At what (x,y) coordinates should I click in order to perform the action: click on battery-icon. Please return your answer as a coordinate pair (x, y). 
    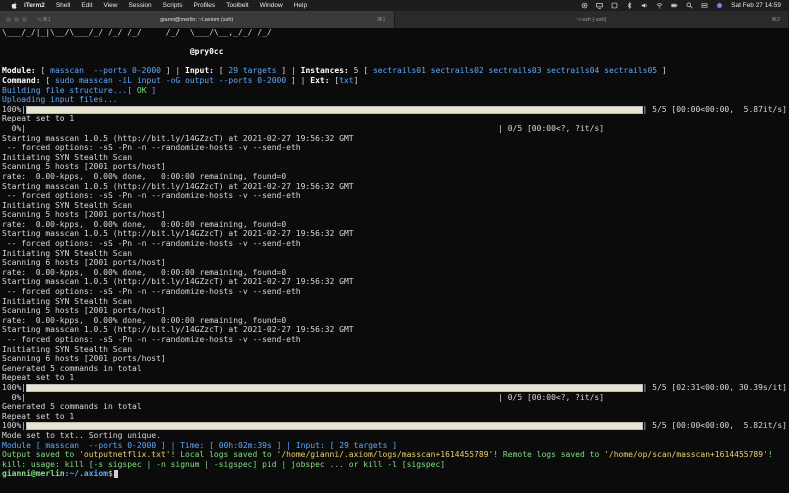
    Looking at the image, I should click on (674, 5).